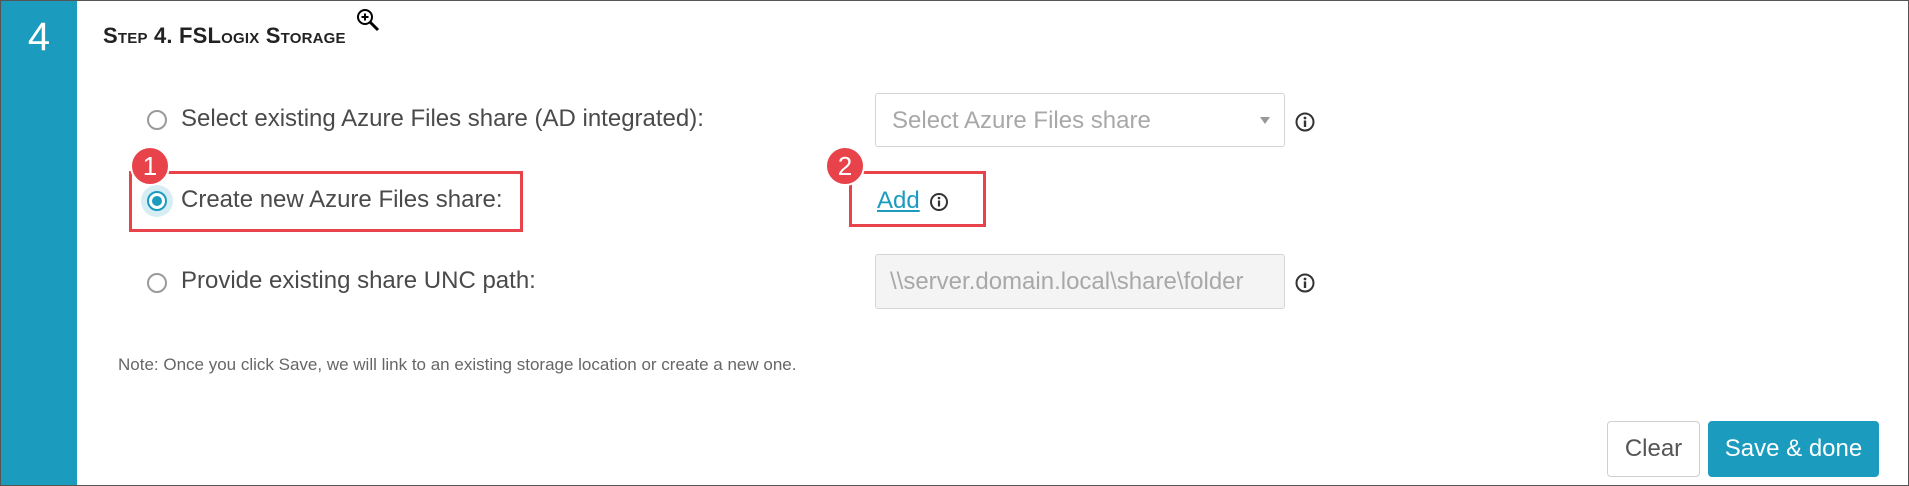  I want to click on clear-button: Clear, so click(1653, 449).